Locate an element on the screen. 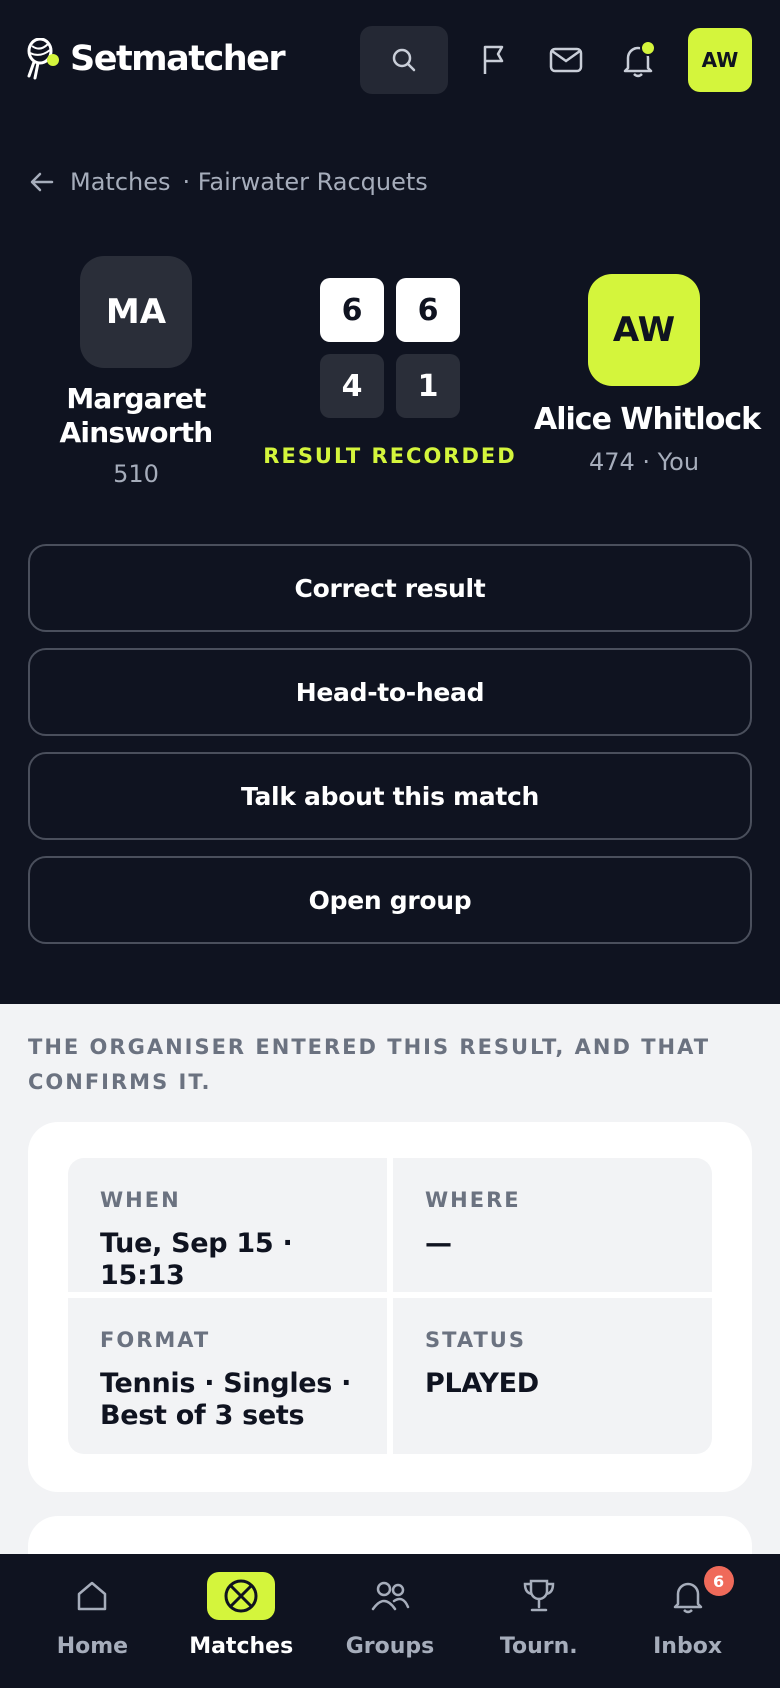  mail-icon is located at coordinates (566, 60).